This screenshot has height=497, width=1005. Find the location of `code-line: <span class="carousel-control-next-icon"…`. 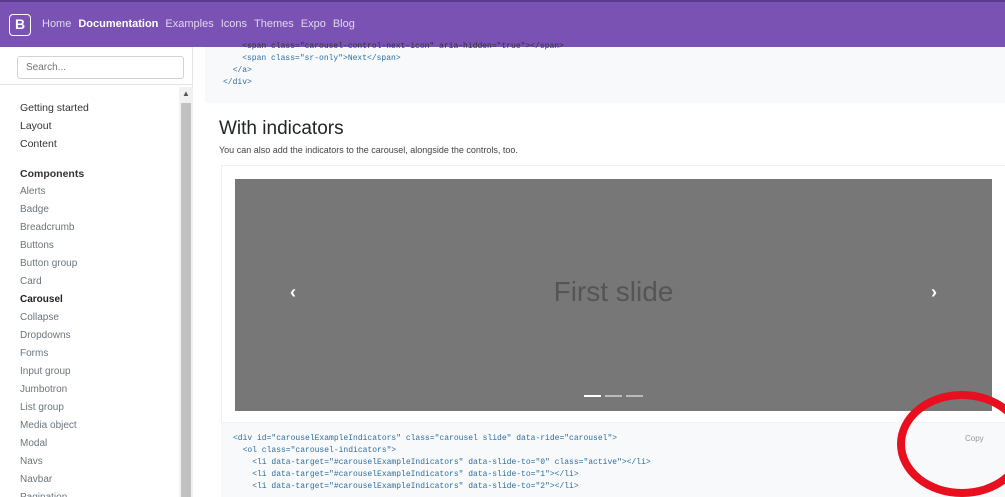

code-line: <span class="carousel-control-next-icon"… is located at coordinates (393, 46).